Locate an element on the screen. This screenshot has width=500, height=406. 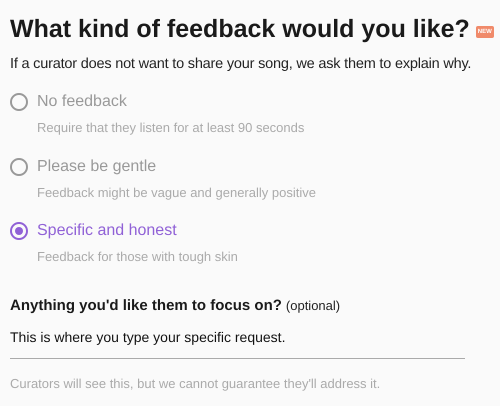
option-label: No feedback is located at coordinates (82, 102).